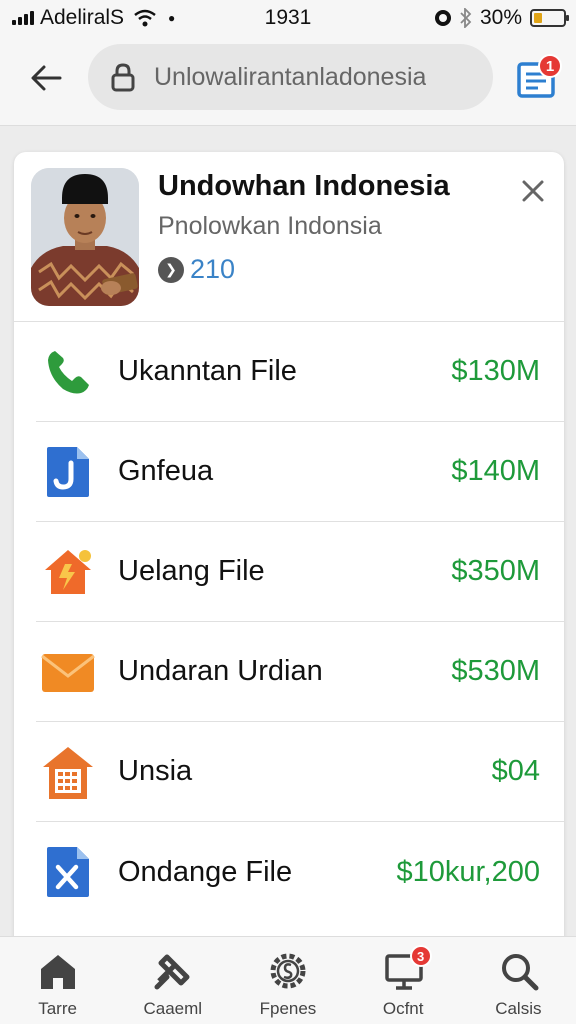 The image size is (576, 1024). Describe the element at coordinates (495, 471) in the screenshot. I see `row-value: $140M` at that location.